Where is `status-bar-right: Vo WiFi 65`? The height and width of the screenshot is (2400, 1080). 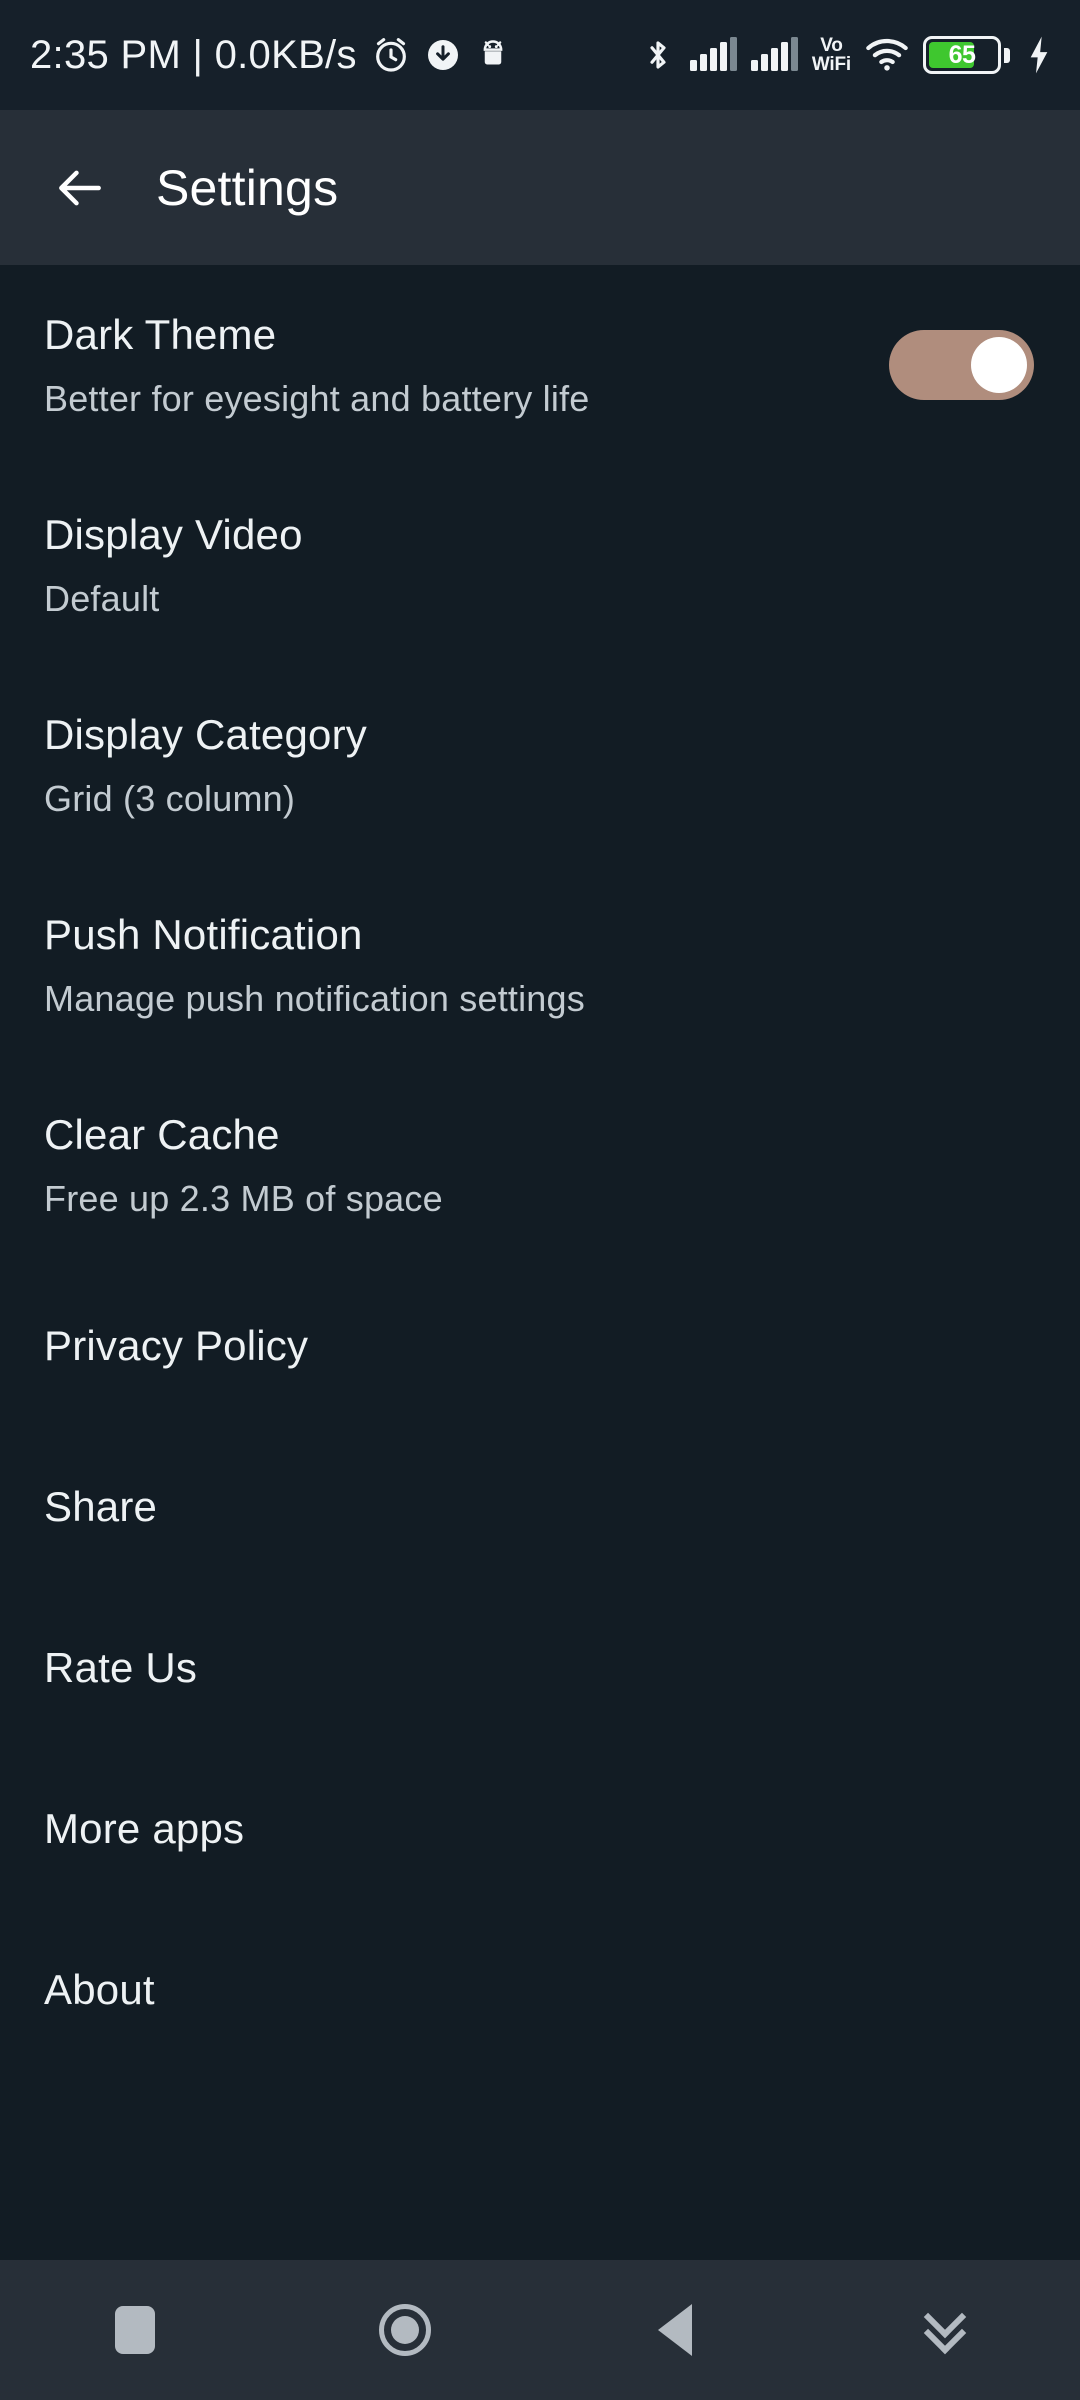 status-bar-right: Vo WiFi 65 is located at coordinates (847, 55).